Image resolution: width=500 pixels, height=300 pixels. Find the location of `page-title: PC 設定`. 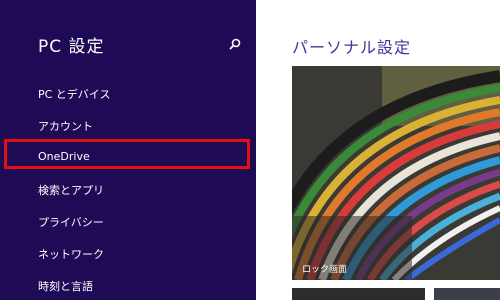

page-title: PC 設定 is located at coordinates (71, 47).